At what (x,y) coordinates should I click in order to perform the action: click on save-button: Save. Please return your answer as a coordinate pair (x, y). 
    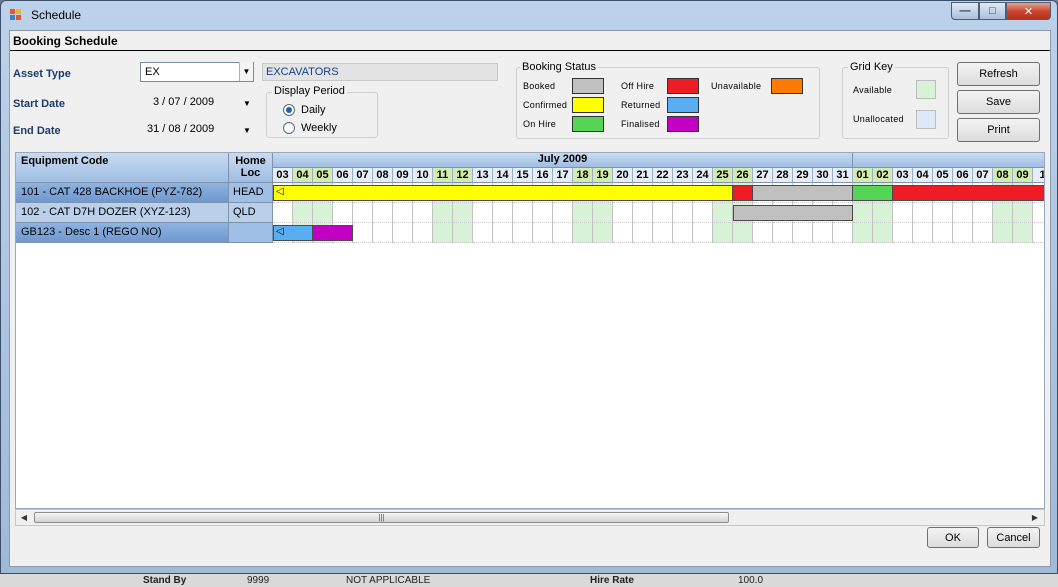
    Looking at the image, I should click on (998, 102).